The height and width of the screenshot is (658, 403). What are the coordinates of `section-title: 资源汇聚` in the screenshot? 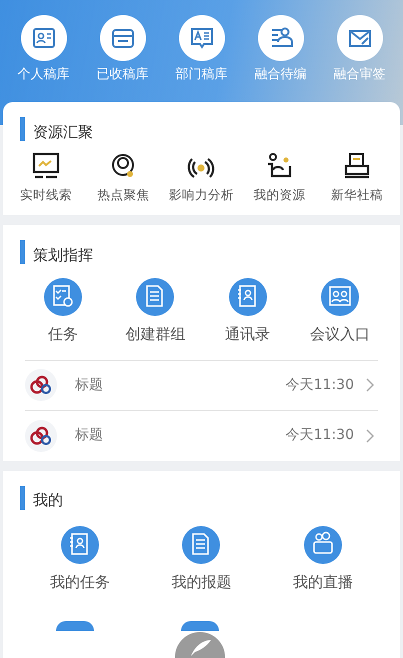 It's located at (63, 132).